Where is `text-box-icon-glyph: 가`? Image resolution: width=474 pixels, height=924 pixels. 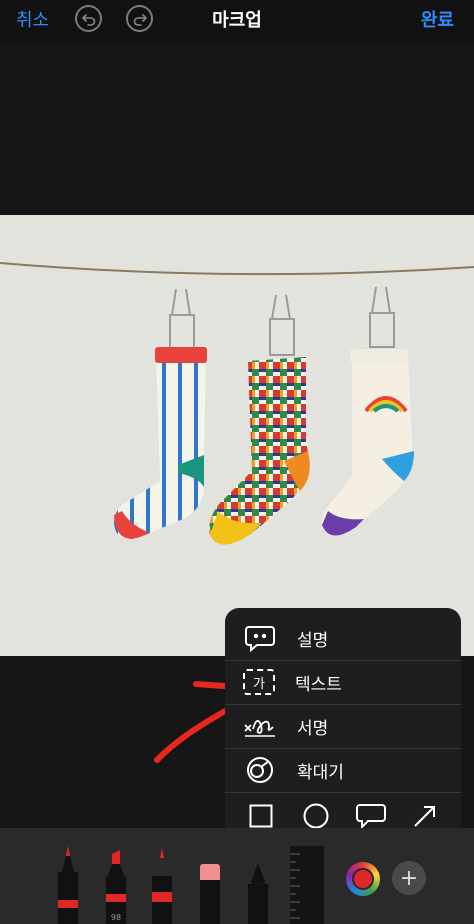 text-box-icon-glyph: 가 is located at coordinates (259, 684).